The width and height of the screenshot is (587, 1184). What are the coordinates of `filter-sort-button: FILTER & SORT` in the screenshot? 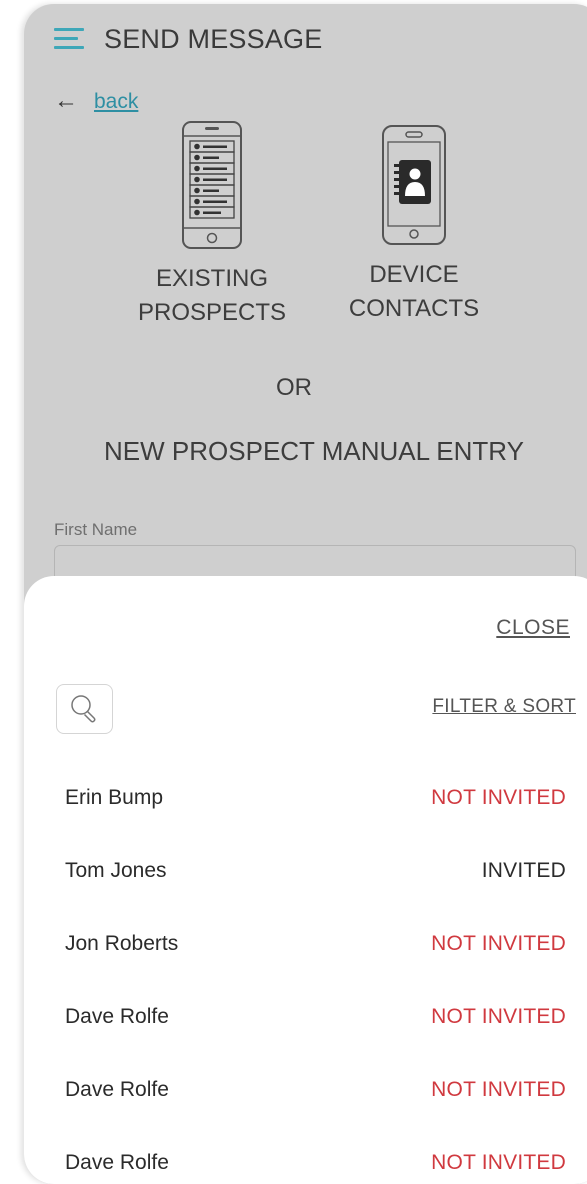 It's located at (504, 707).